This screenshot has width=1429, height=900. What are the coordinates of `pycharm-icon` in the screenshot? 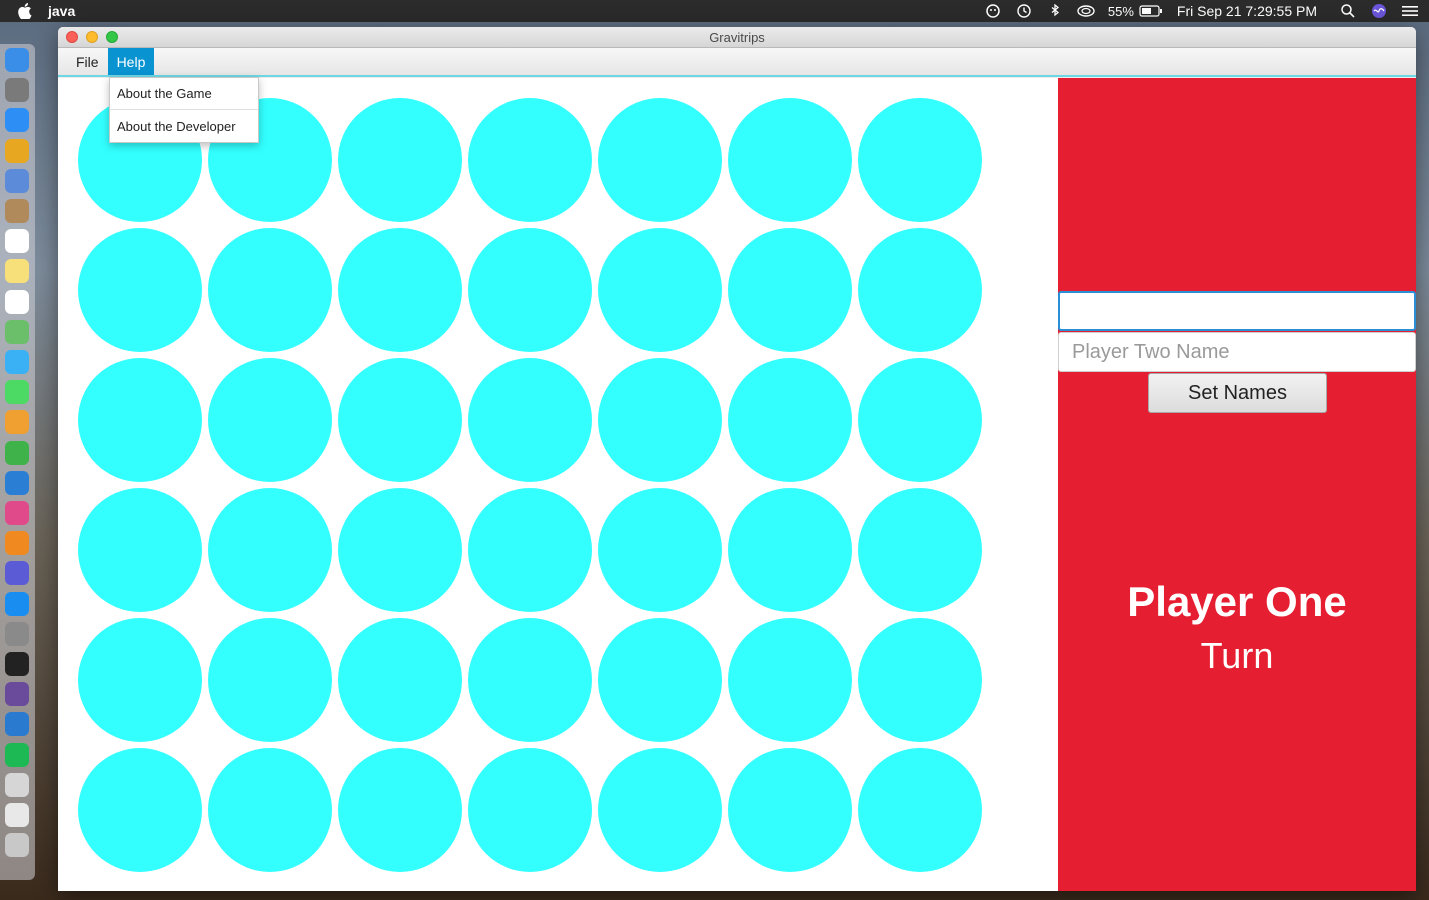 It's located at (17, 754).